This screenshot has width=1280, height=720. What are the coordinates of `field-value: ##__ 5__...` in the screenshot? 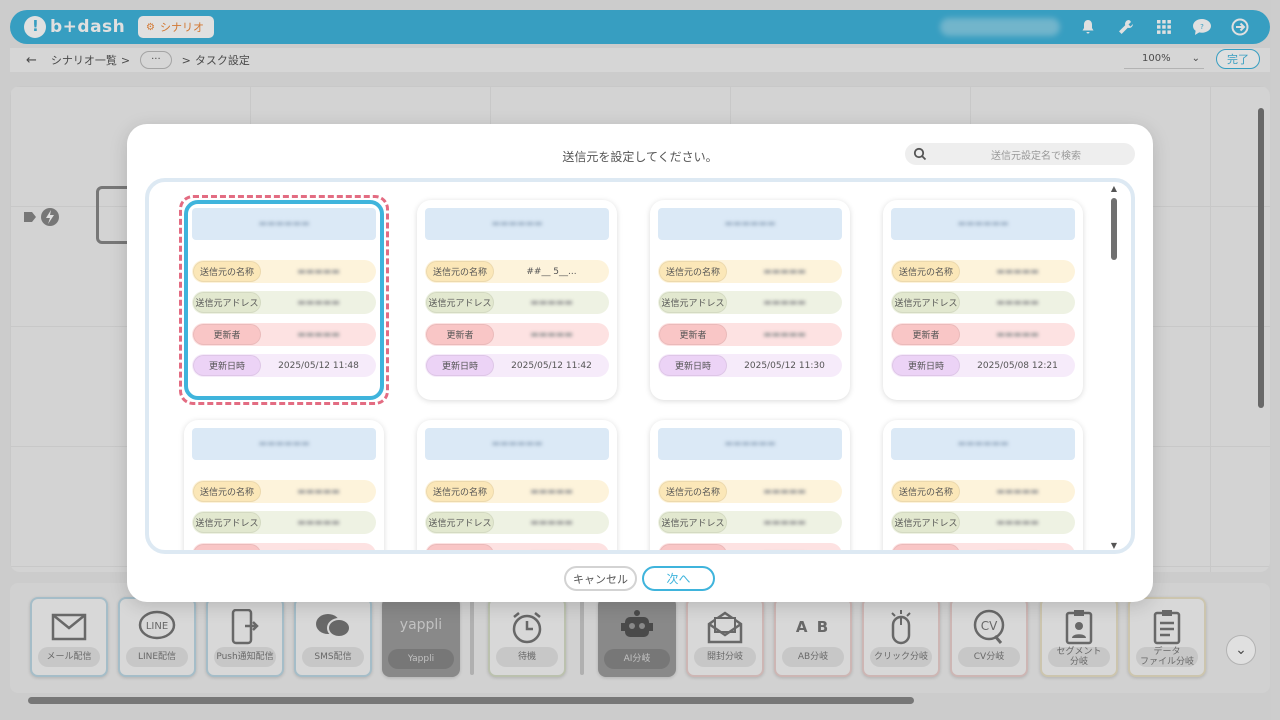 It's located at (551, 271).